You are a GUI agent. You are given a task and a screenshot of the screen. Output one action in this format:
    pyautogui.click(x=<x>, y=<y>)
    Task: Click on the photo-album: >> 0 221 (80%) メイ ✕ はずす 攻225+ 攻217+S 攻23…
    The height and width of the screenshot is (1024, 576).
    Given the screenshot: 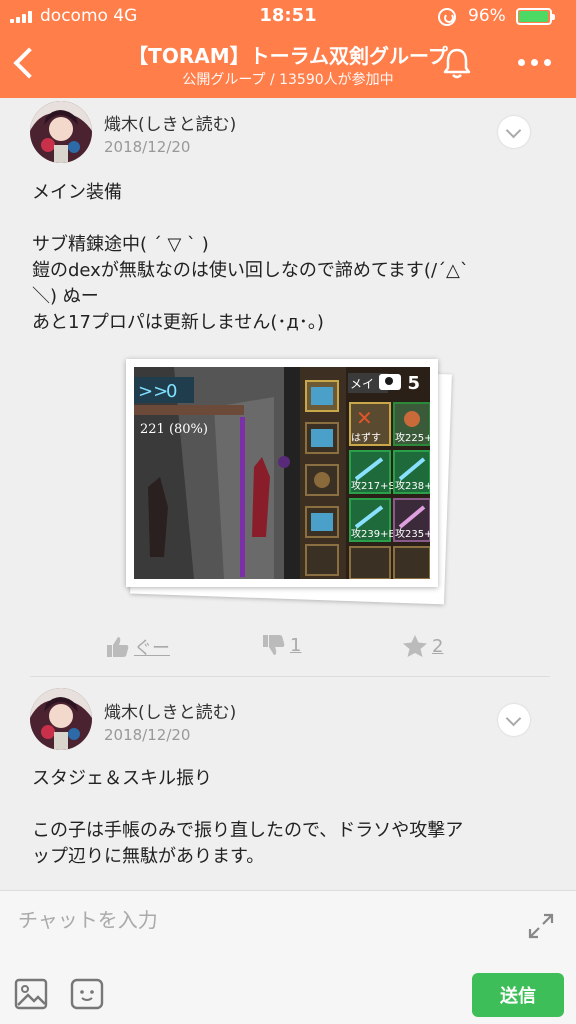 What is the action you would take?
    pyautogui.click(x=290, y=483)
    